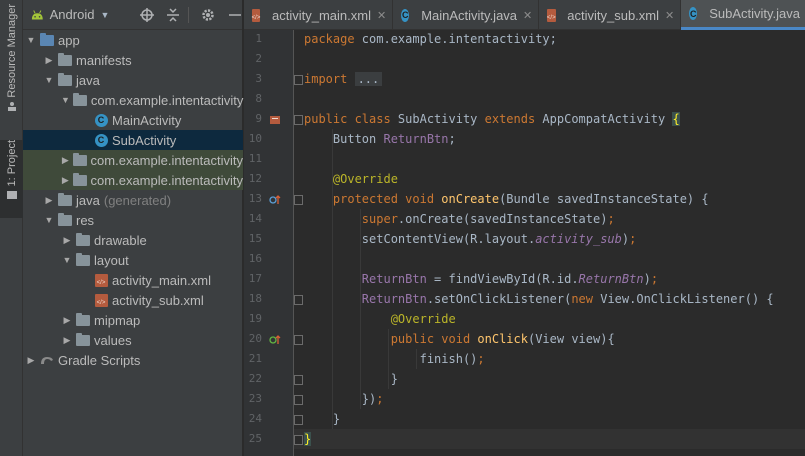 The image size is (805, 456). Describe the element at coordinates (133, 340) in the screenshot. I see `tree-item: ▶ values` at that location.